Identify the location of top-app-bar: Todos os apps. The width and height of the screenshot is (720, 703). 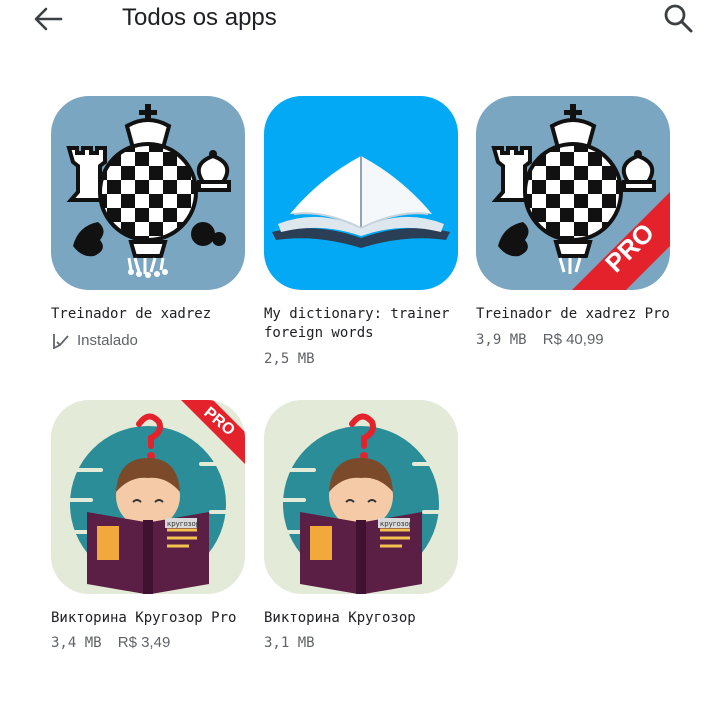
(360, 20).